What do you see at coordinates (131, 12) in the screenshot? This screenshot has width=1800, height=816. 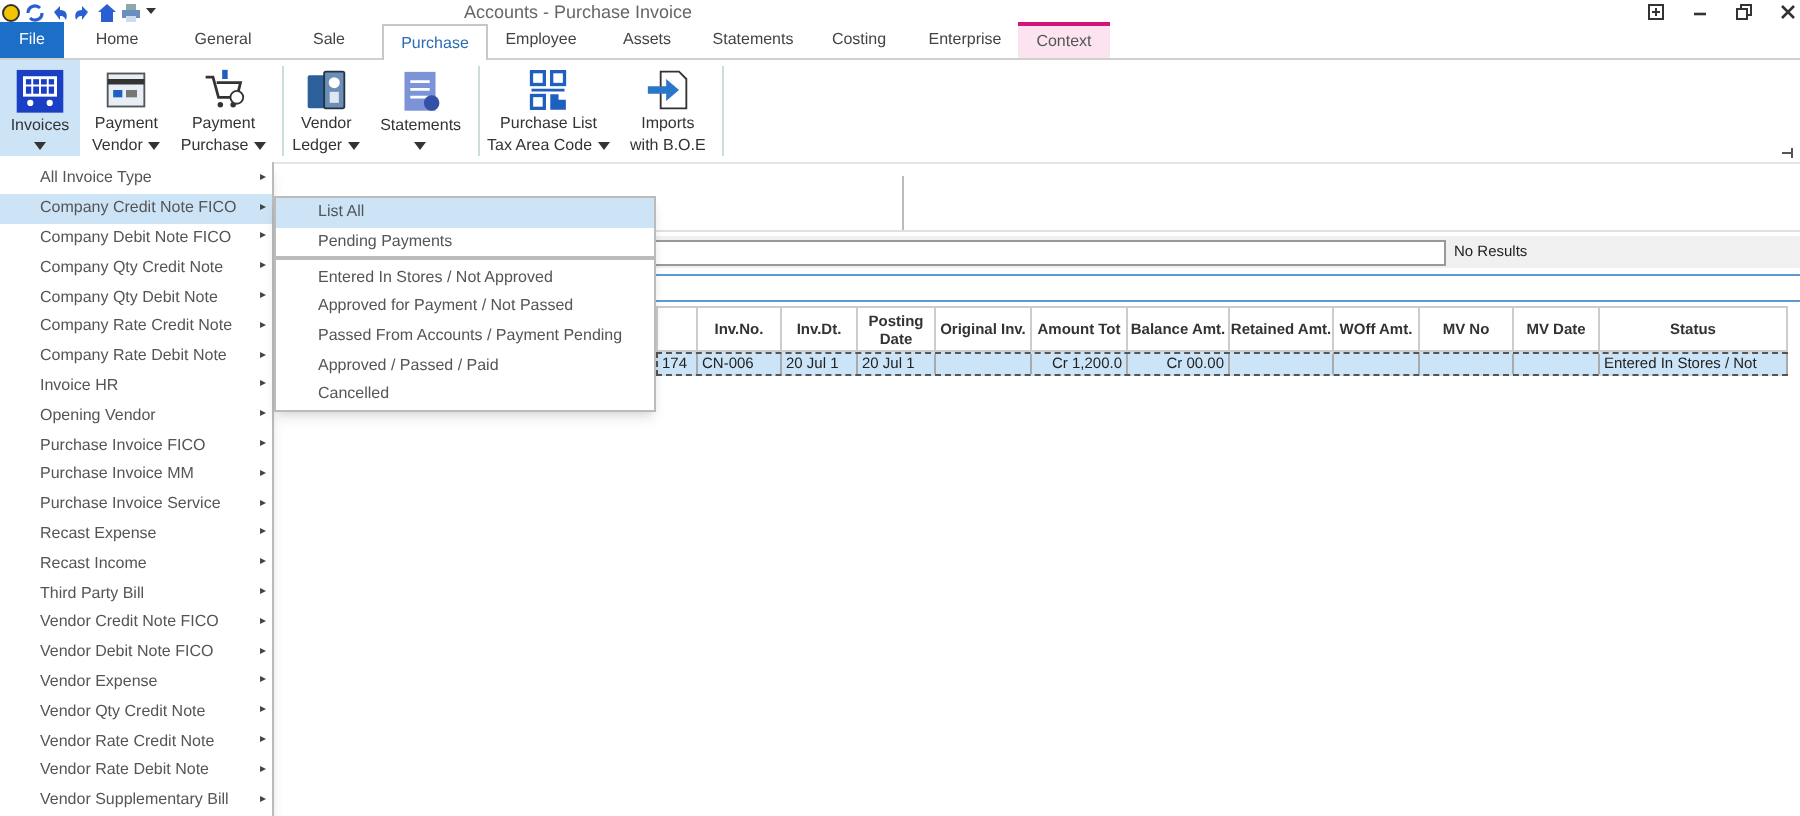 I see `print-icon` at bounding box center [131, 12].